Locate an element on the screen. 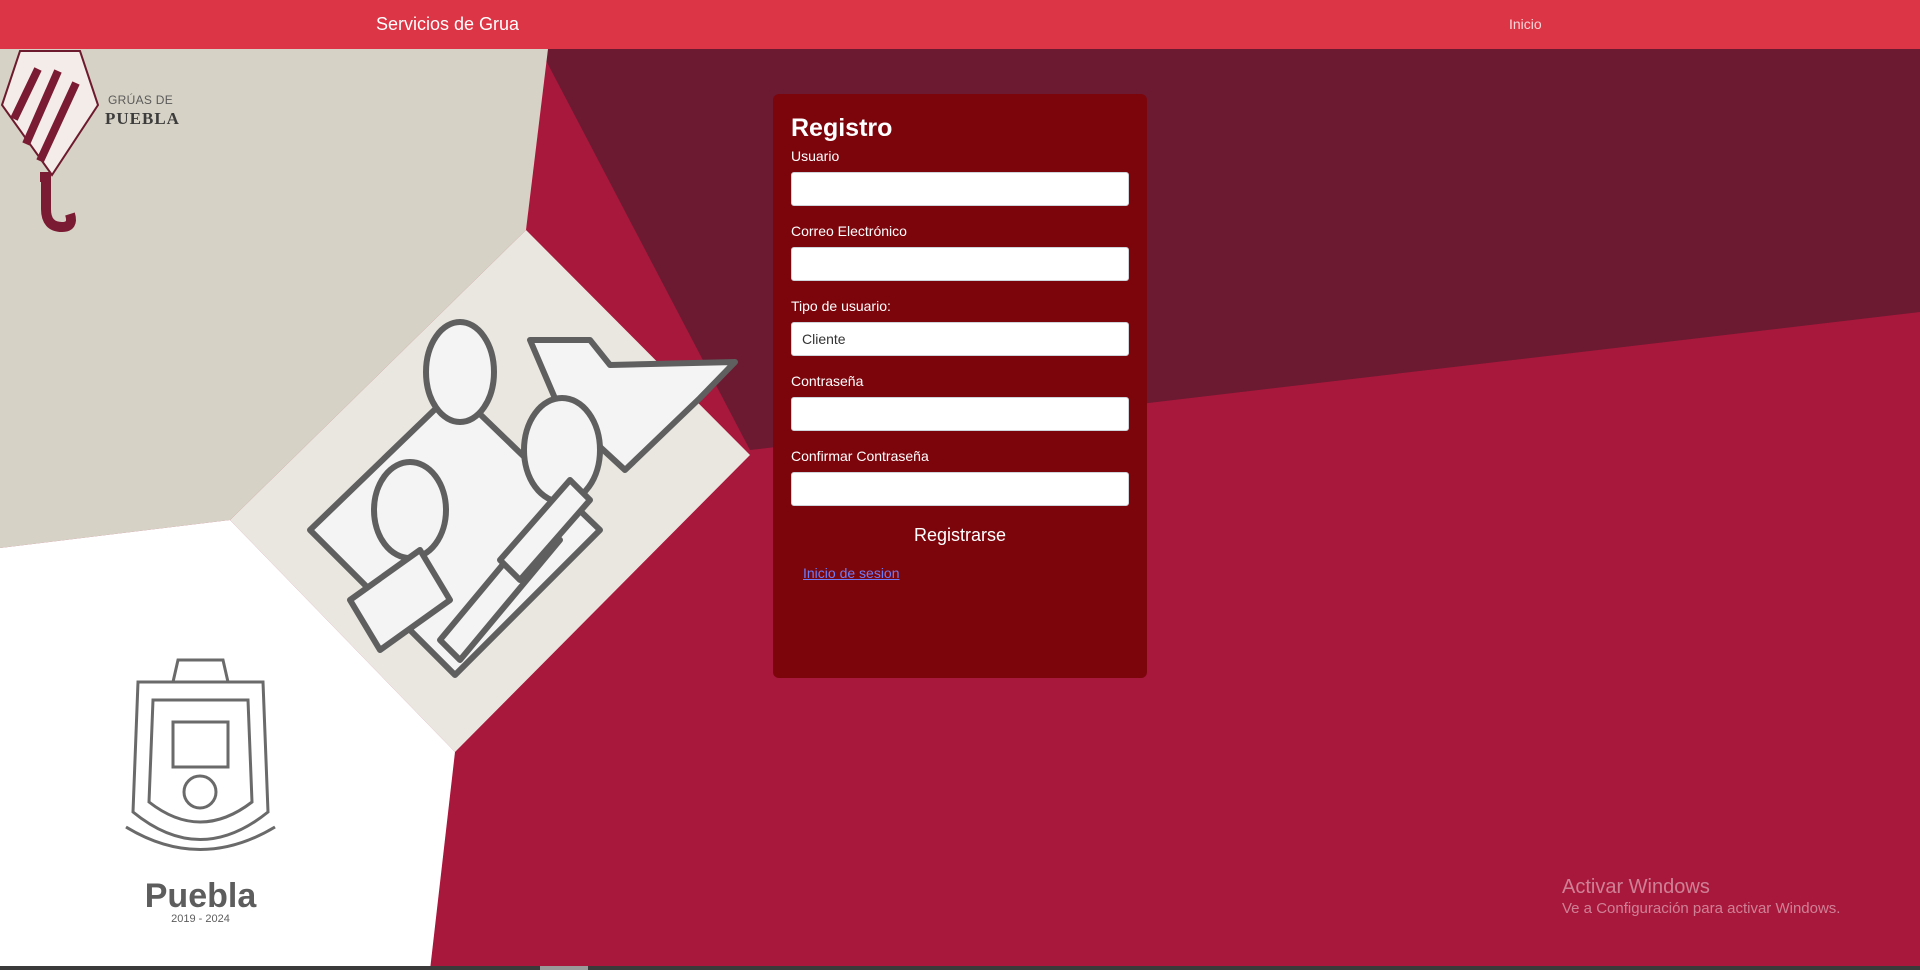  confirm-password-label: Confirmar Contraseña is located at coordinates (860, 456).